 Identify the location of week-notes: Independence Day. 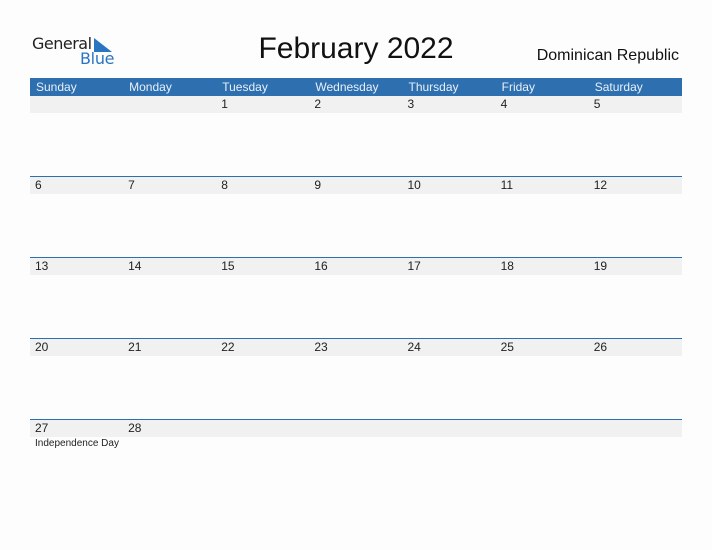
(356, 444).